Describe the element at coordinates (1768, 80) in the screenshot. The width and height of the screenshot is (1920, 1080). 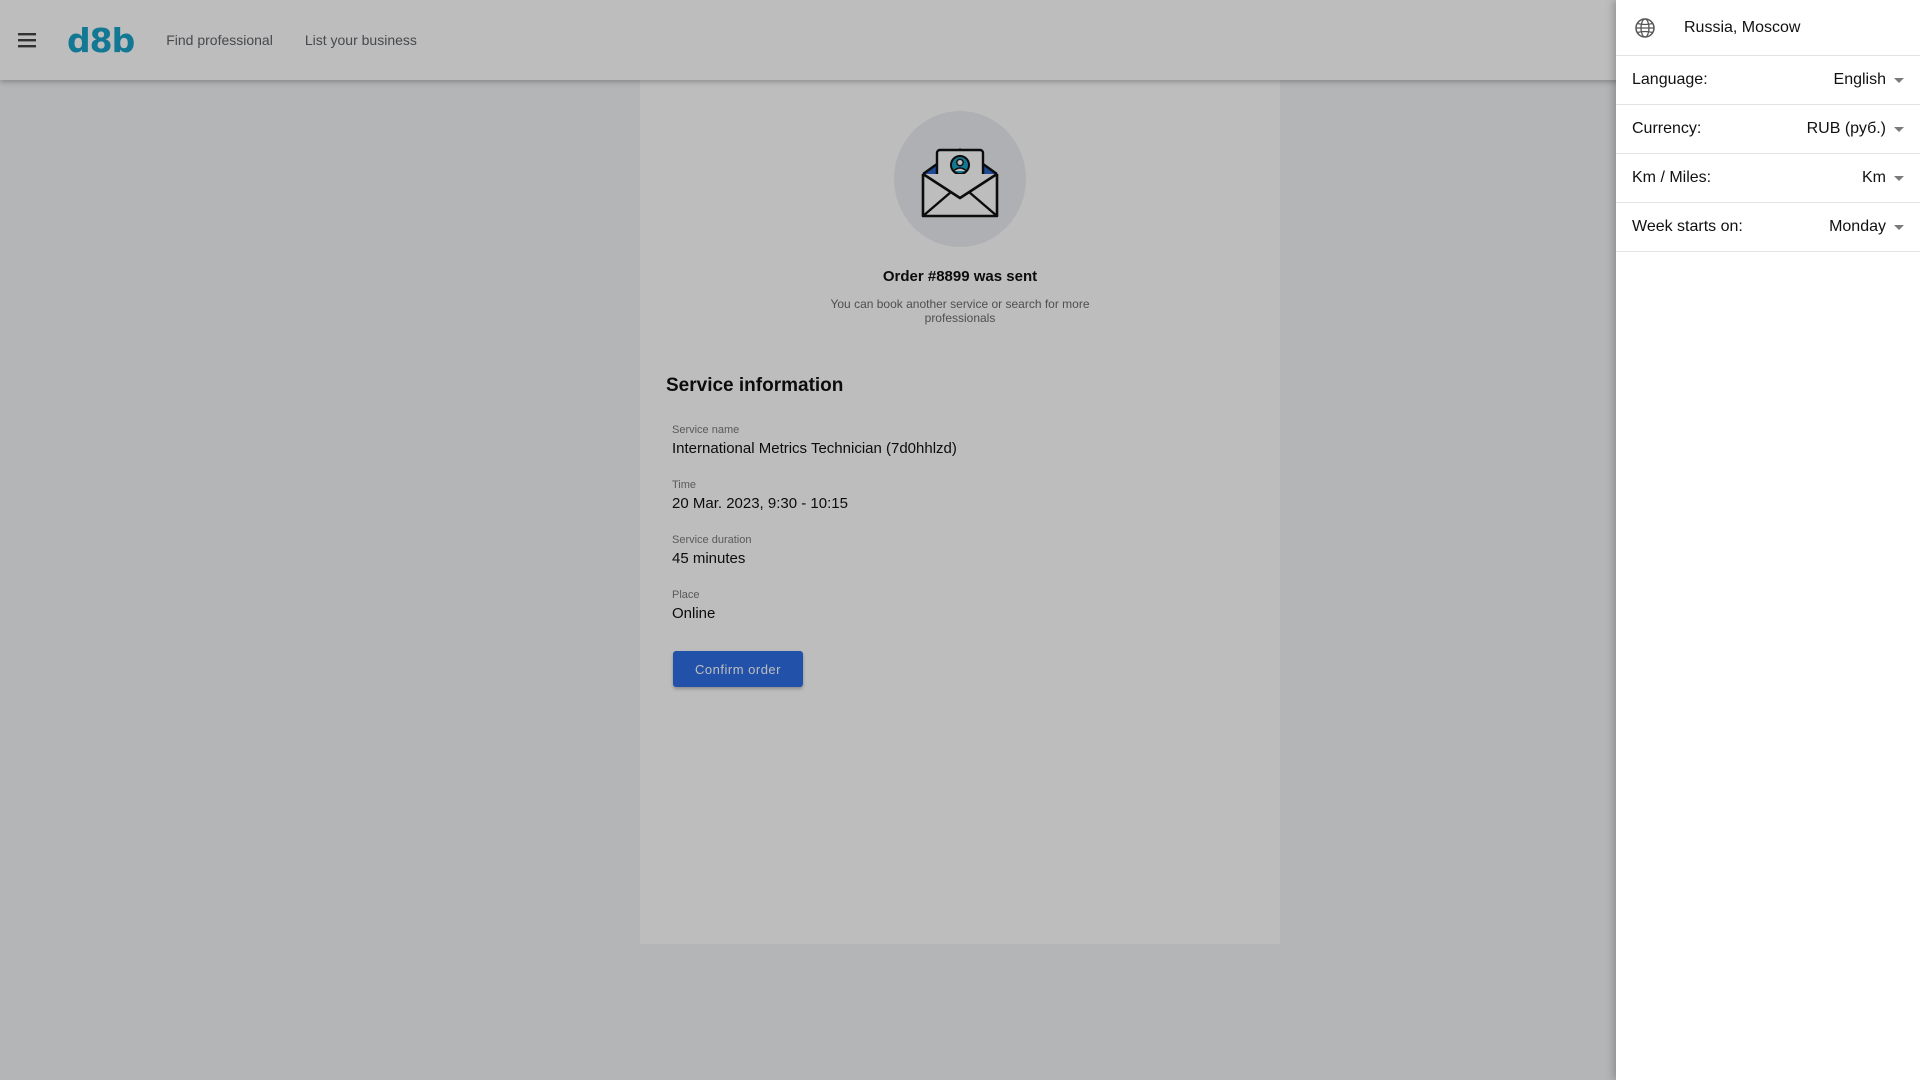
I see `language-setting: Language: English` at that location.